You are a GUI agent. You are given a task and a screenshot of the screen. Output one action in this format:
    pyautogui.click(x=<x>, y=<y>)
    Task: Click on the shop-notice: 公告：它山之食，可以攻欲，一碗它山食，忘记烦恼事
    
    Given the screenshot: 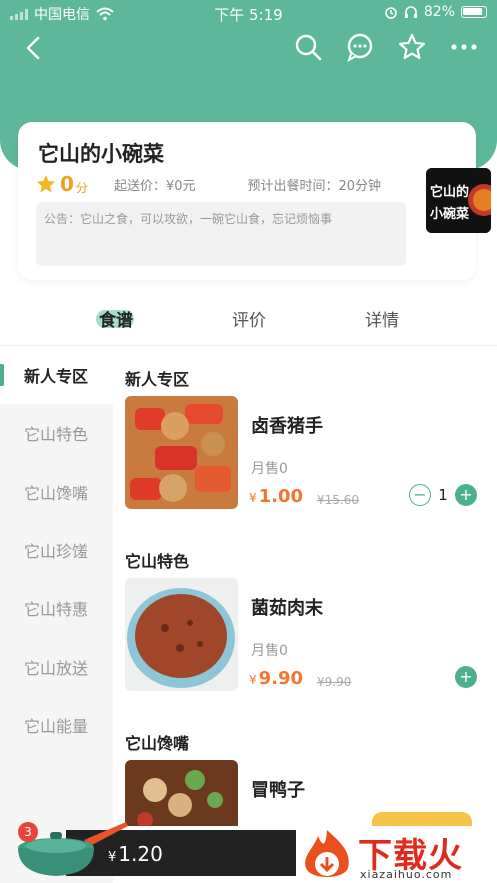 What is the action you would take?
    pyautogui.click(x=221, y=234)
    